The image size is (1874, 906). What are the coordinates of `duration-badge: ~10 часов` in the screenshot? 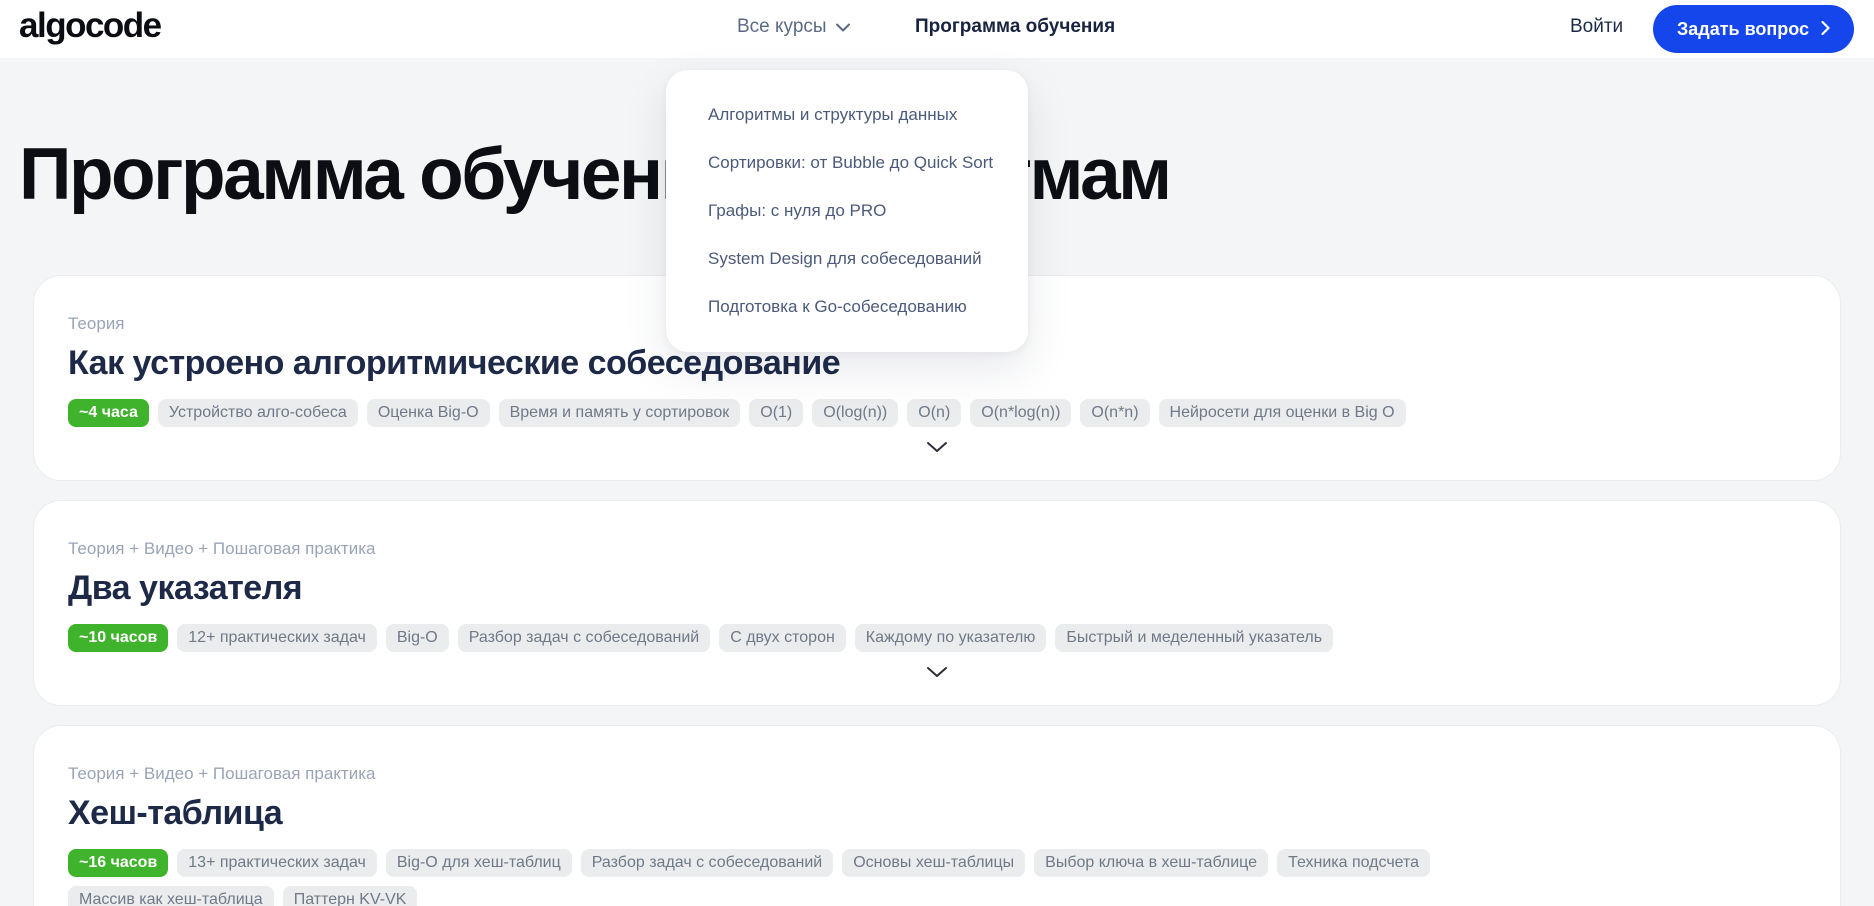 It's located at (118, 638).